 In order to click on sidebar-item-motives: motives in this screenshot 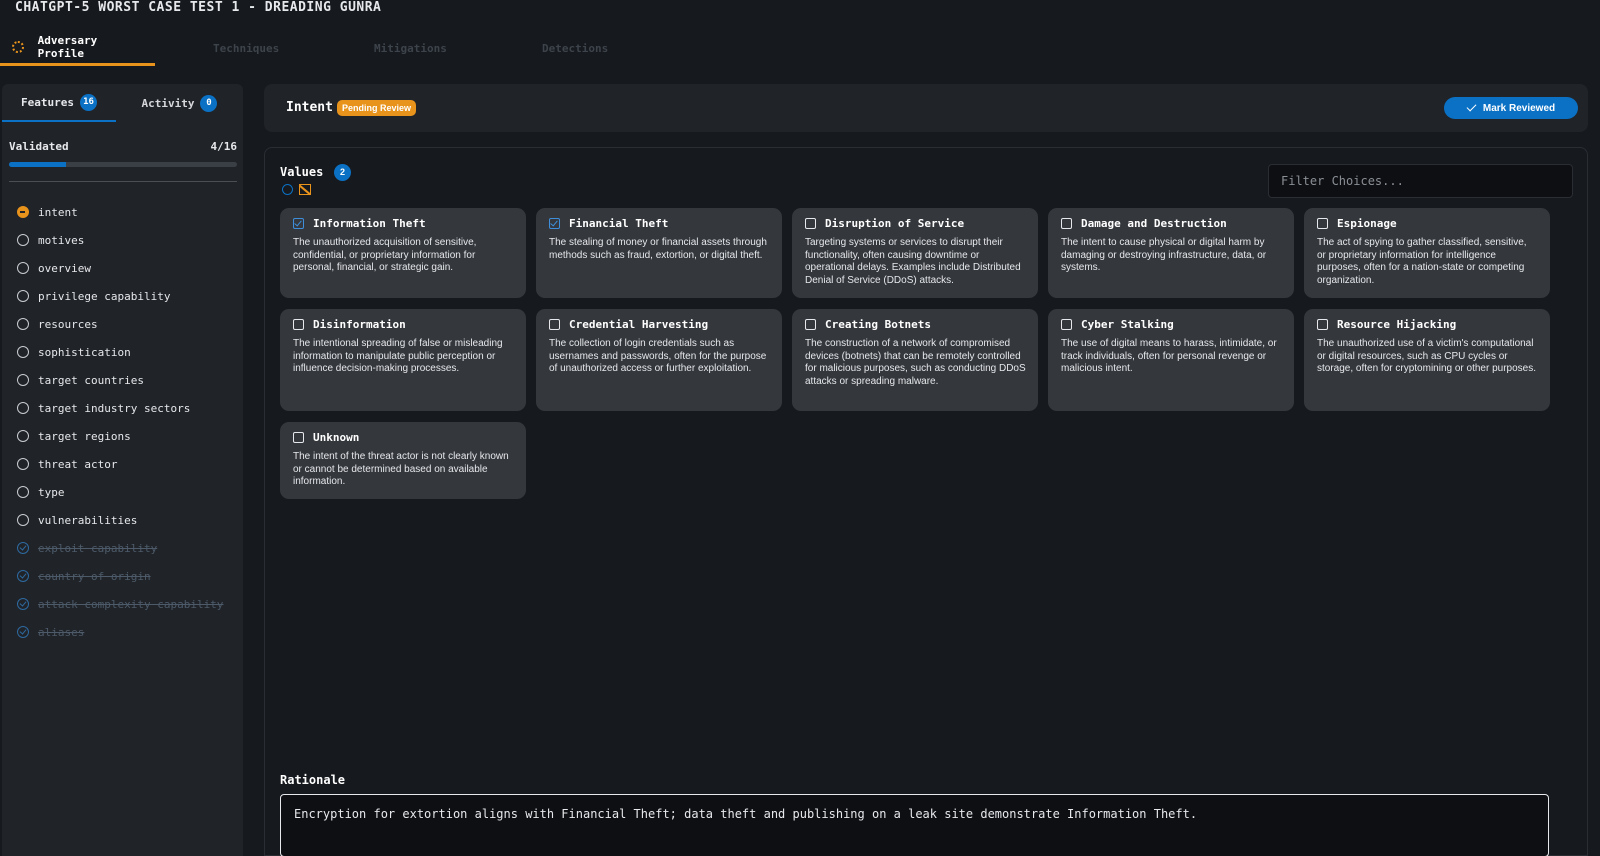, I will do `click(120, 240)`.